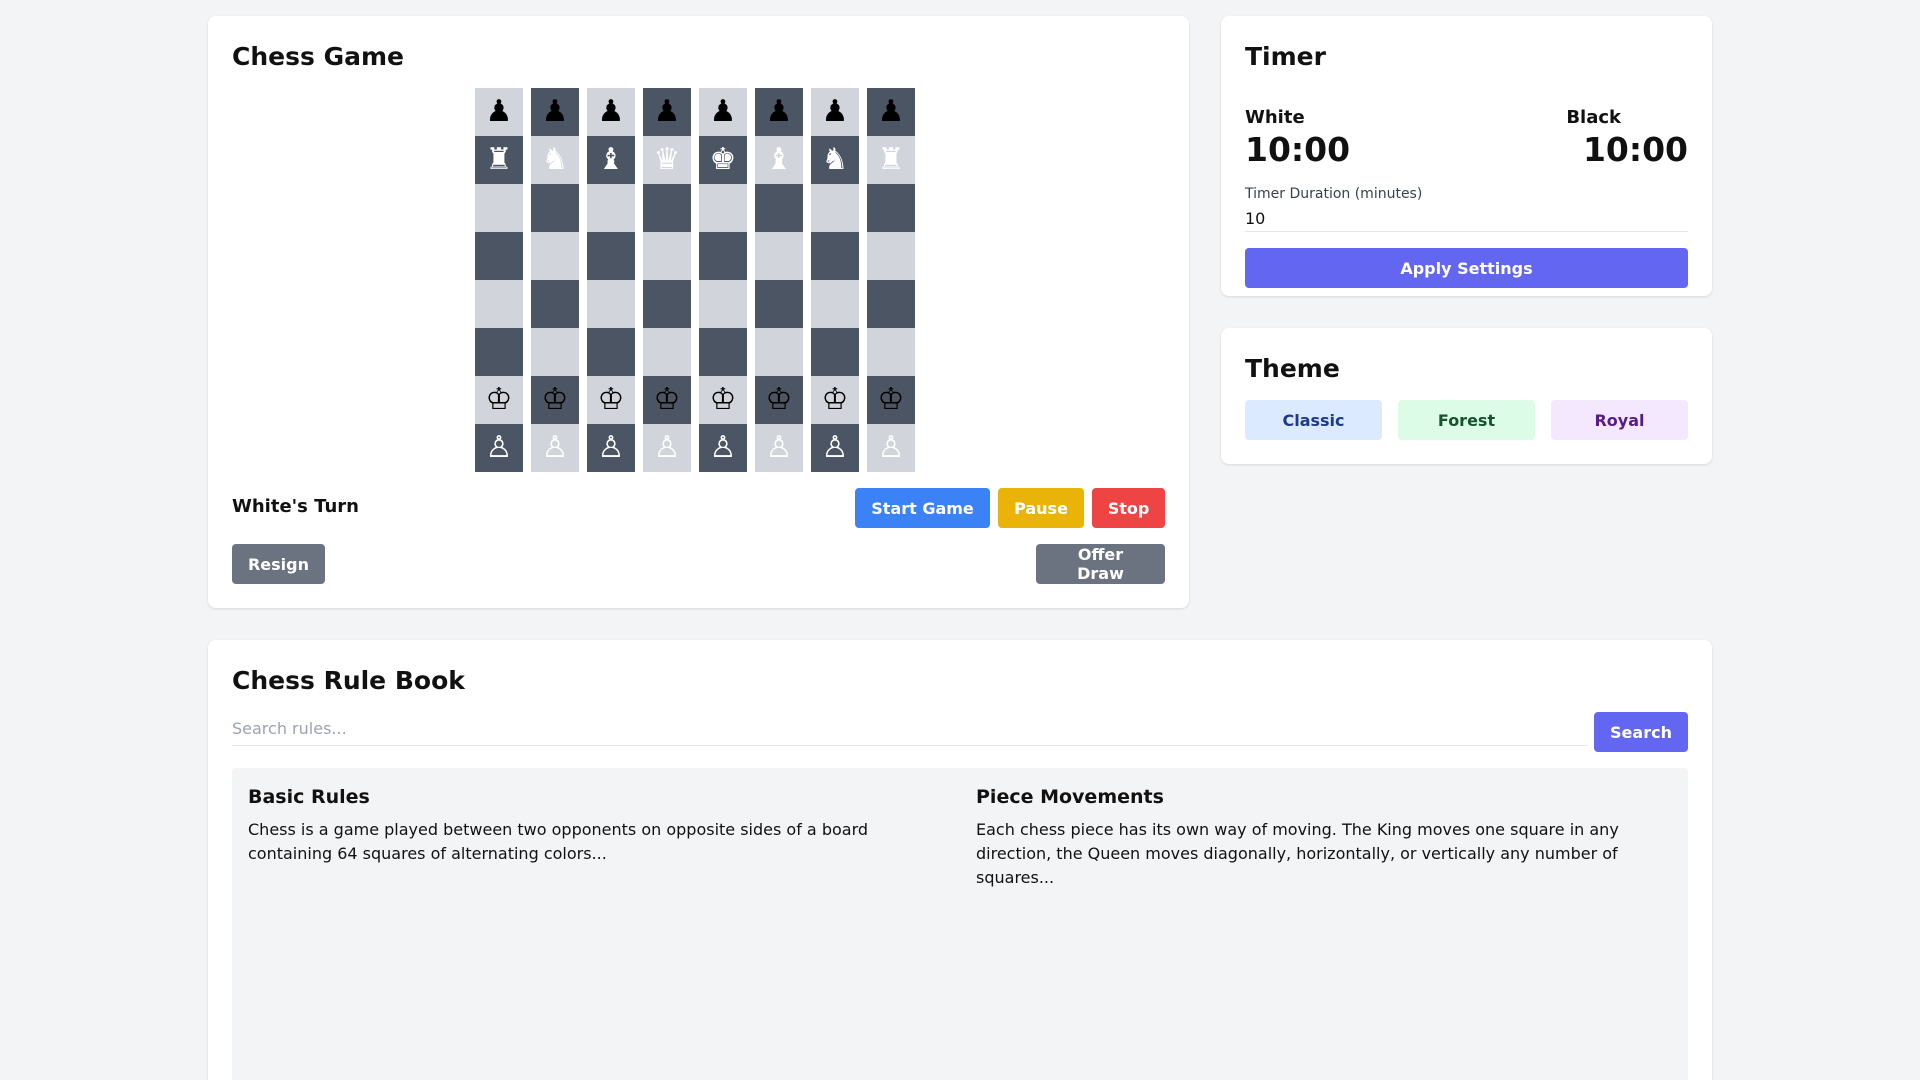 The height and width of the screenshot is (1080, 1920). I want to click on theme-forest-button: Forest, so click(1466, 420).